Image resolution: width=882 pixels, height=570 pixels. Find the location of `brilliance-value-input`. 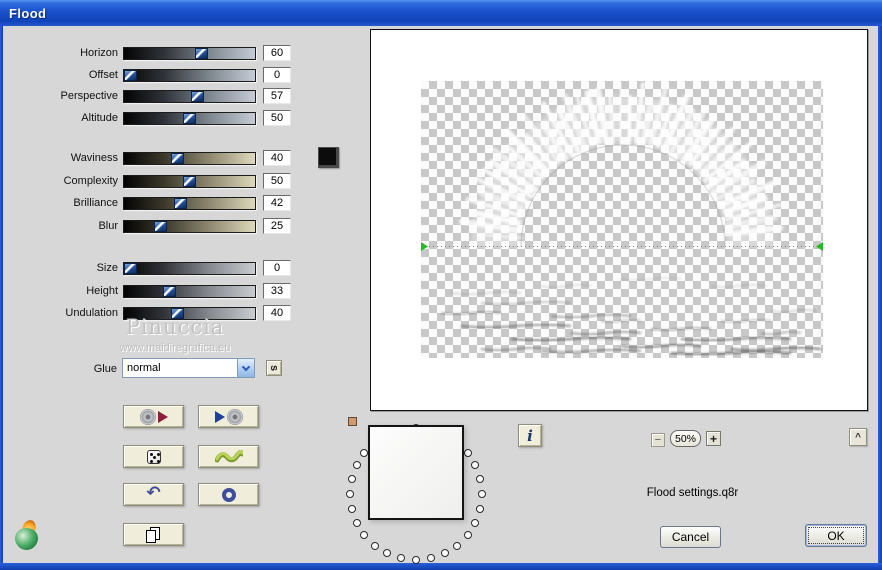

brilliance-value-input is located at coordinates (277, 203).